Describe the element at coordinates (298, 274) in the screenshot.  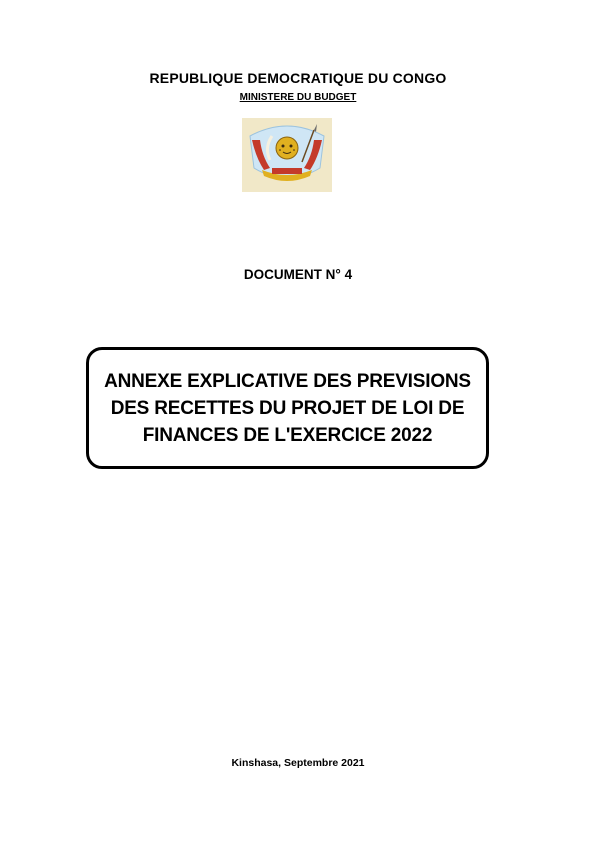
I see `document-number: DOCUMENT N° 4` at that location.